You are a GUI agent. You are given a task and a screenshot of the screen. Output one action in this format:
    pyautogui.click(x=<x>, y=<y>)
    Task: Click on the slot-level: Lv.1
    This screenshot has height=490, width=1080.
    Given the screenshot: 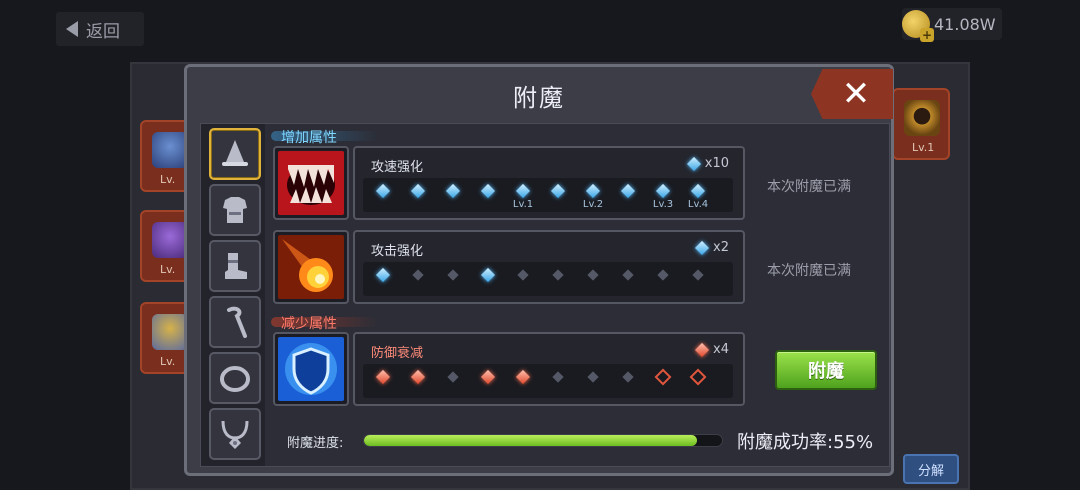 What is the action you would take?
    pyautogui.click(x=923, y=147)
    